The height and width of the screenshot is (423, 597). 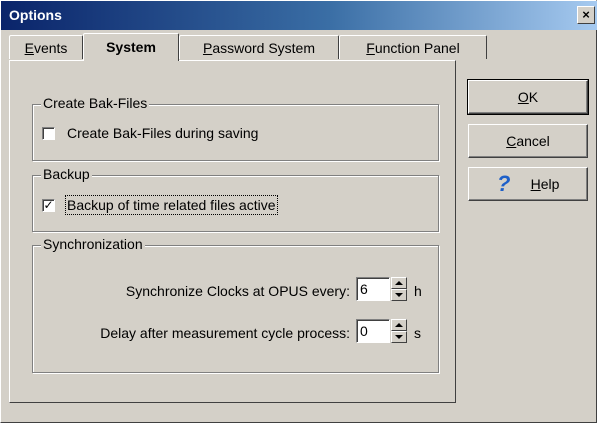 I want to click on tab-function-label: unction Panel, so click(x=417, y=48).